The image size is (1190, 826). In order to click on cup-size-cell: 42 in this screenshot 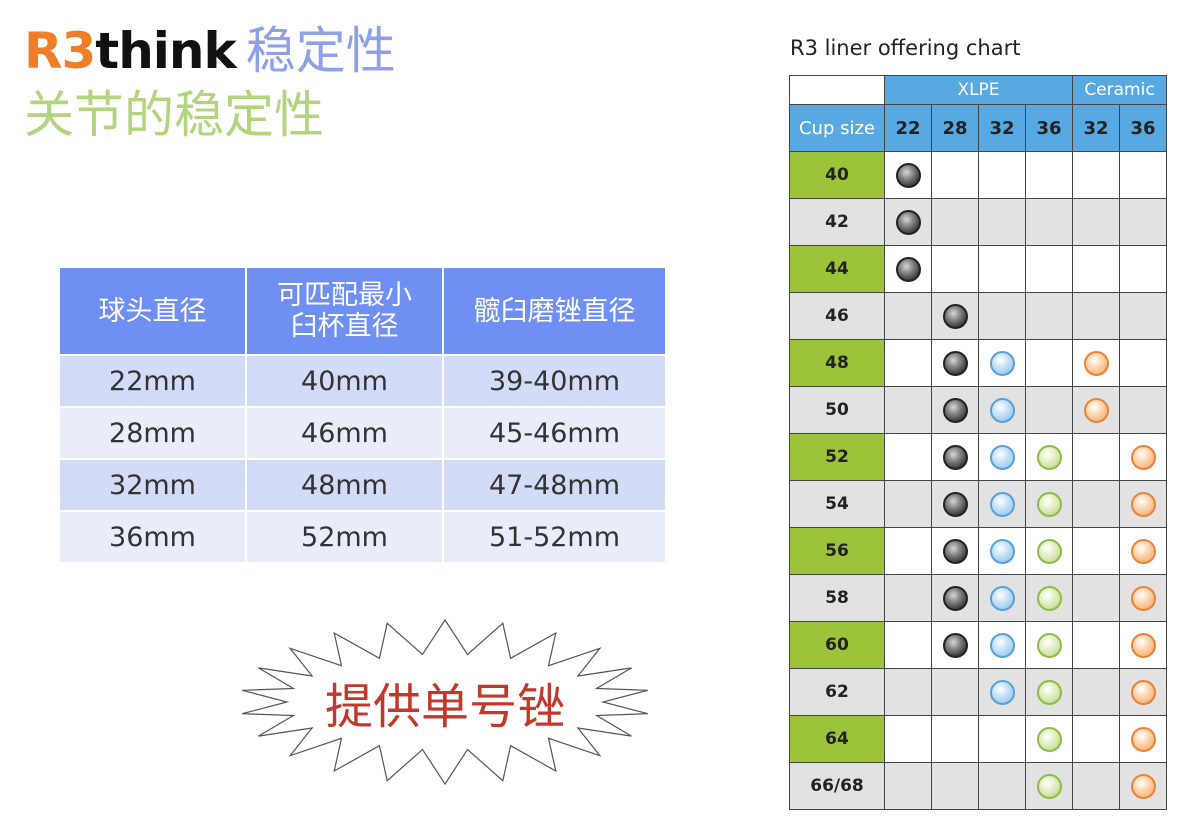, I will do `click(837, 222)`.